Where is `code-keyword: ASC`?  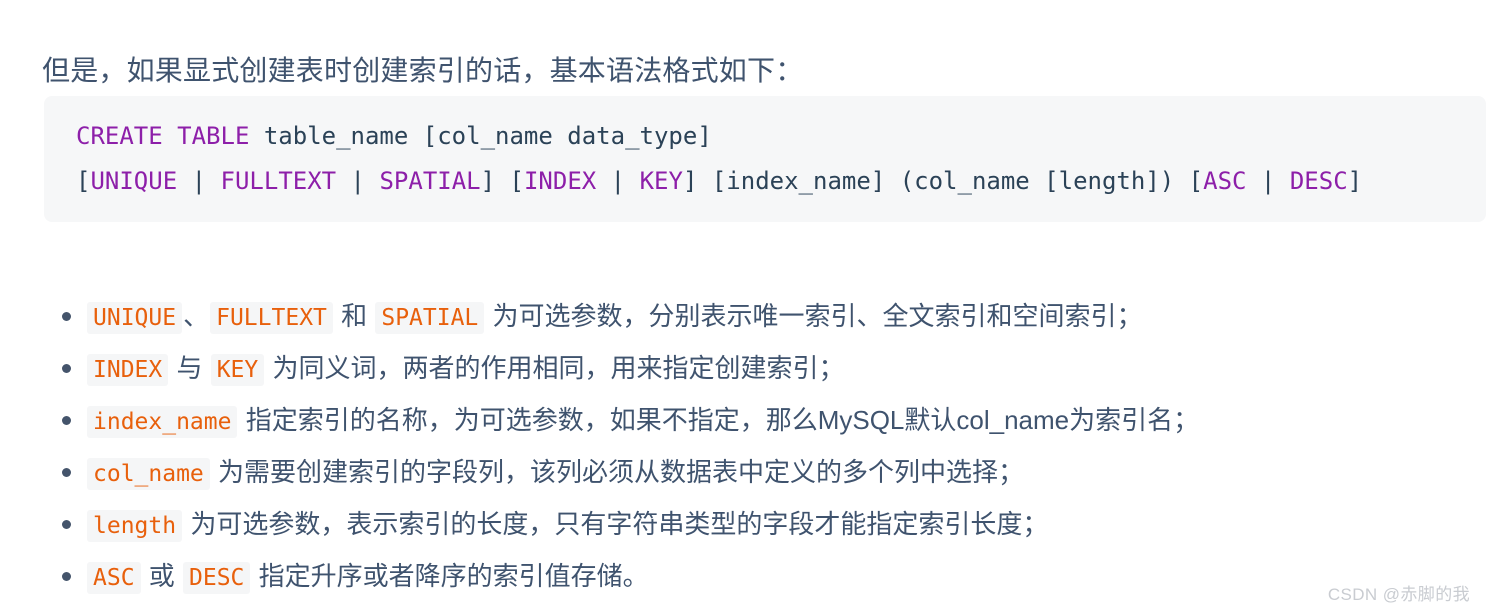 code-keyword: ASC is located at coordinates (1225, 181).